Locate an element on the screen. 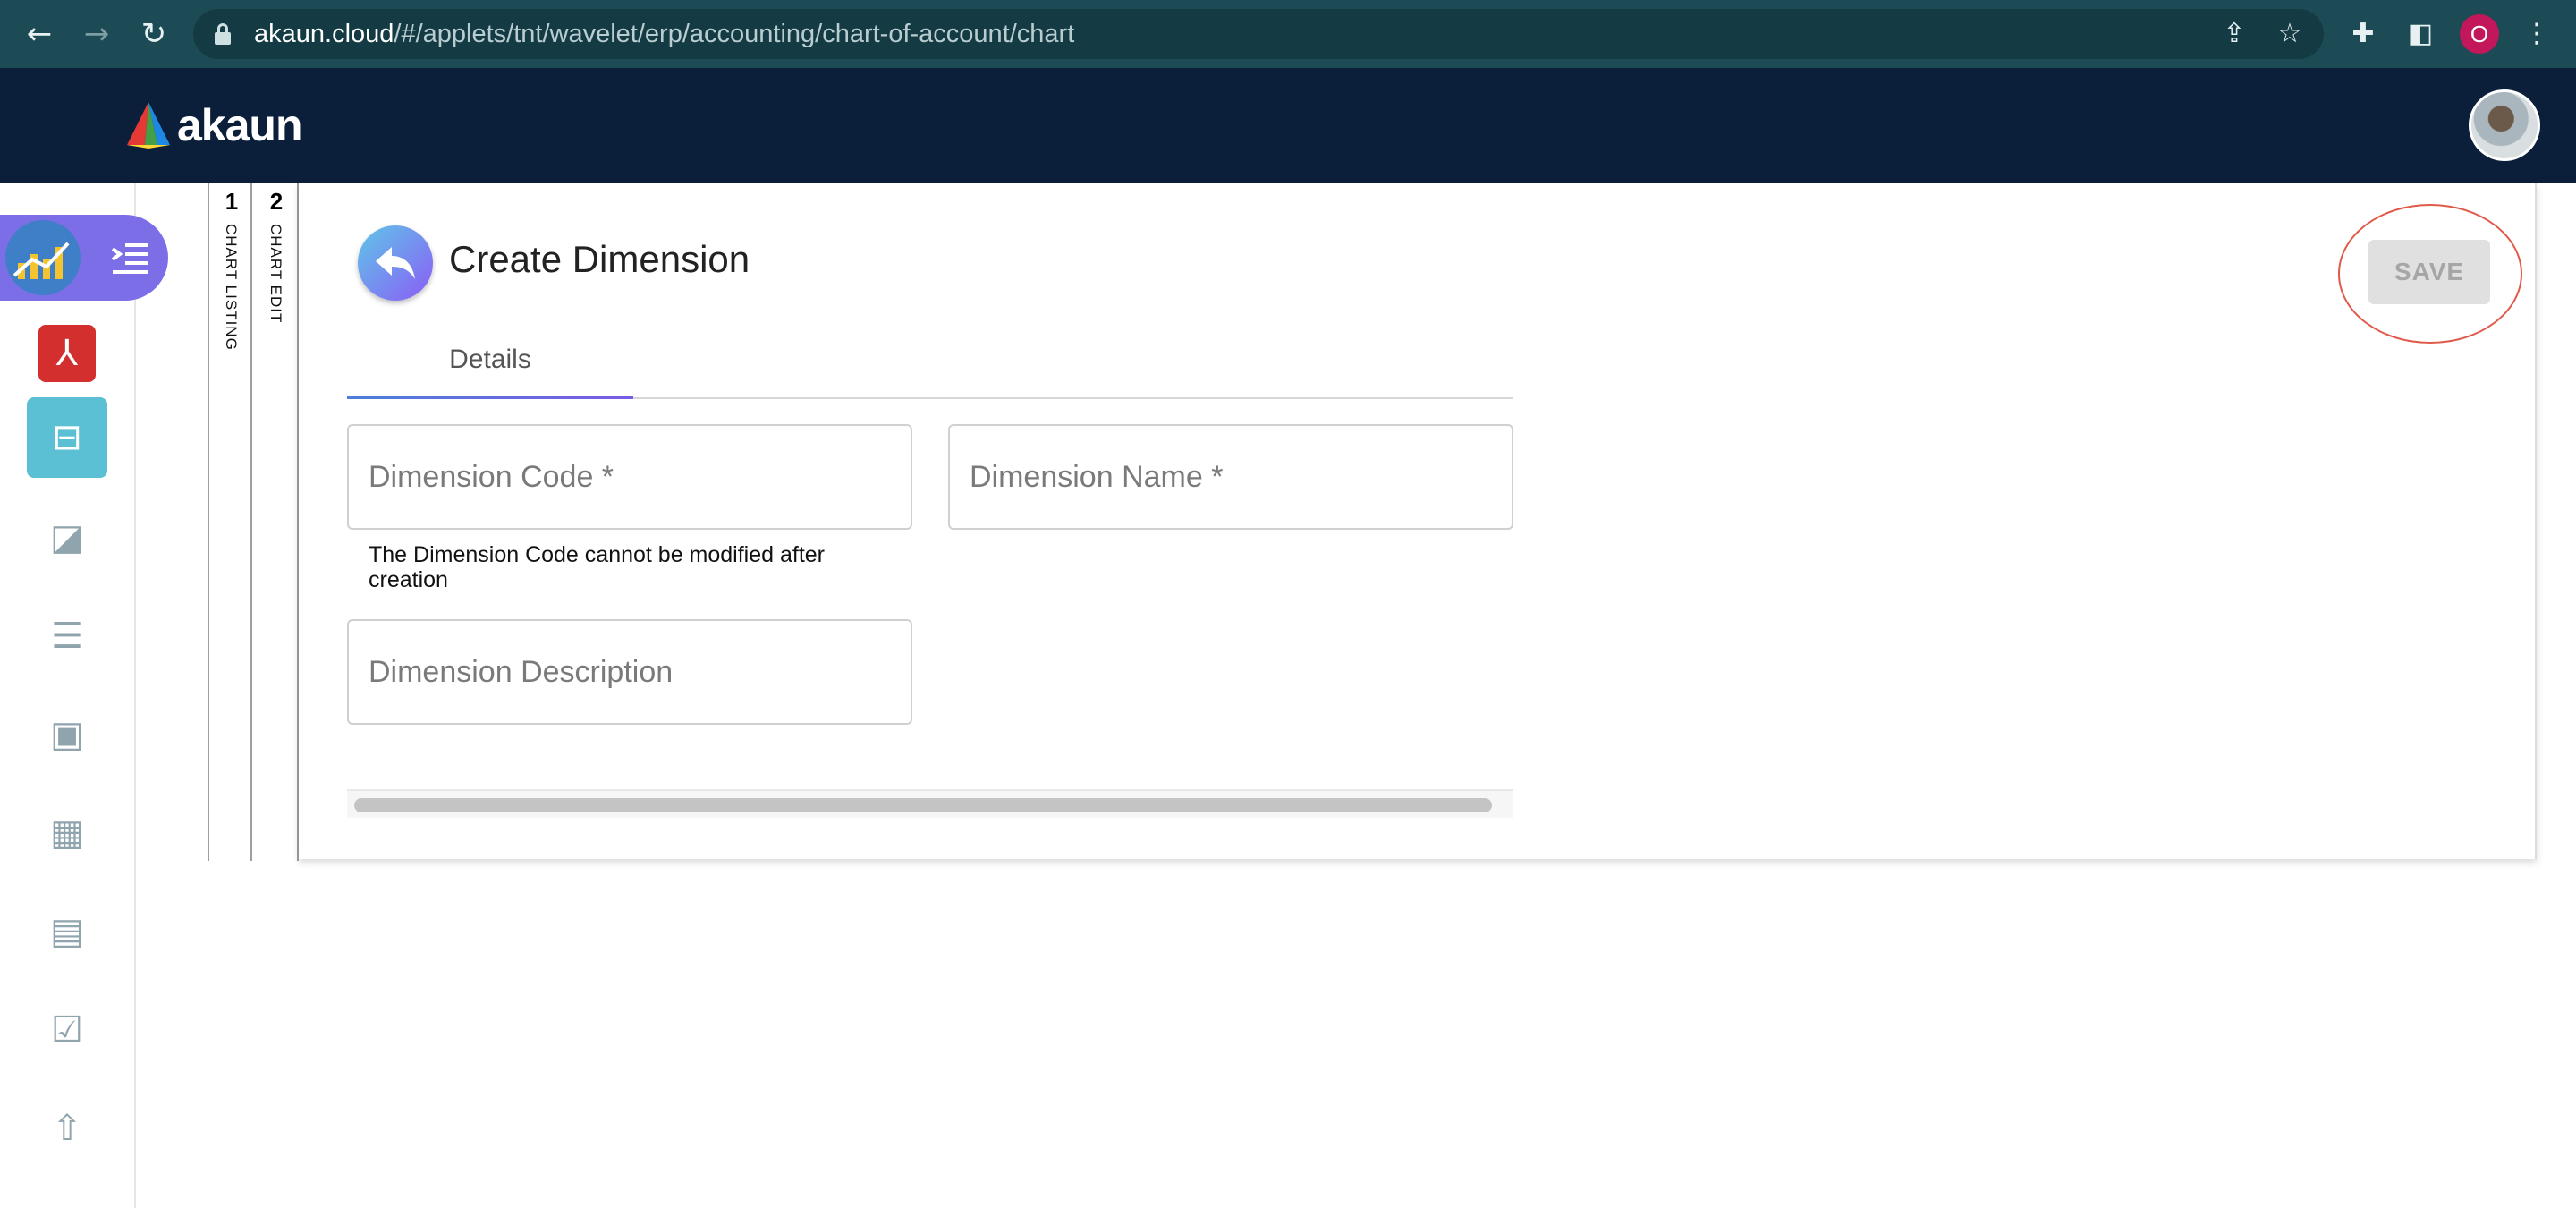 The height and width of the screenshot is (1208, 2576). chart-icon is located at coordinates (42, 257).